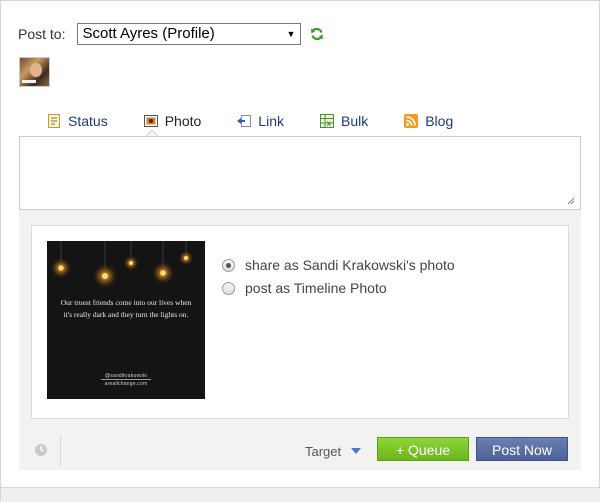 The width and height of the screenshot is (600, 502). I want to click on add-to-queue-button: + Queue, so click(423, 449).